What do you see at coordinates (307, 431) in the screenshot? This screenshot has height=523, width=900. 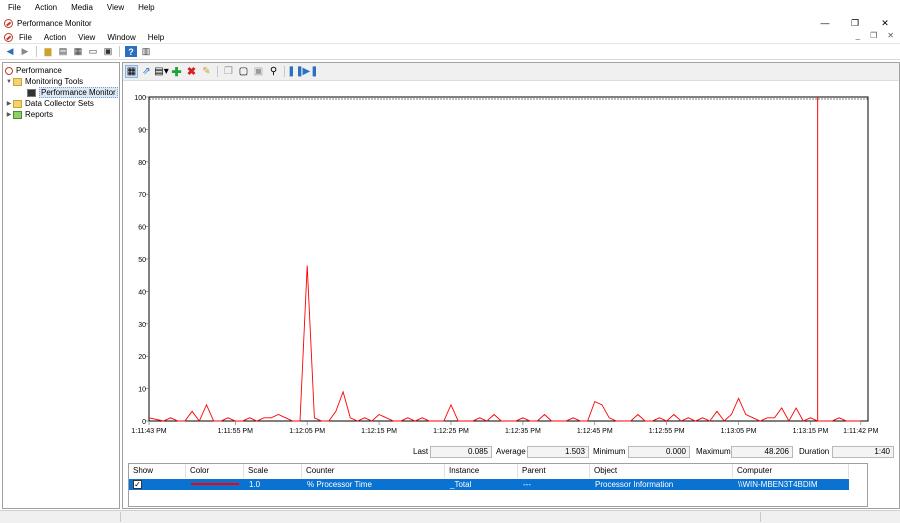 I see `x-tick-label: 1:12:05 PM` at bounding box center [307, 431].